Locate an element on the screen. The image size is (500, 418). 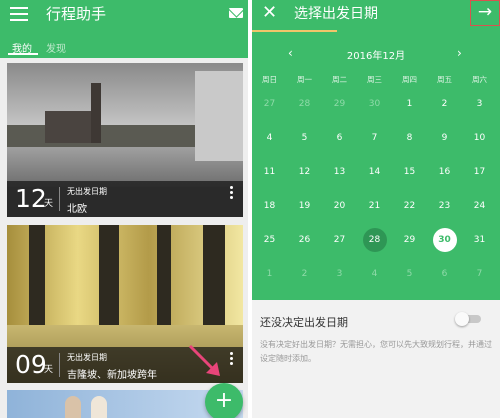
calendar-day: 3 is located at coordinates (479, 105).